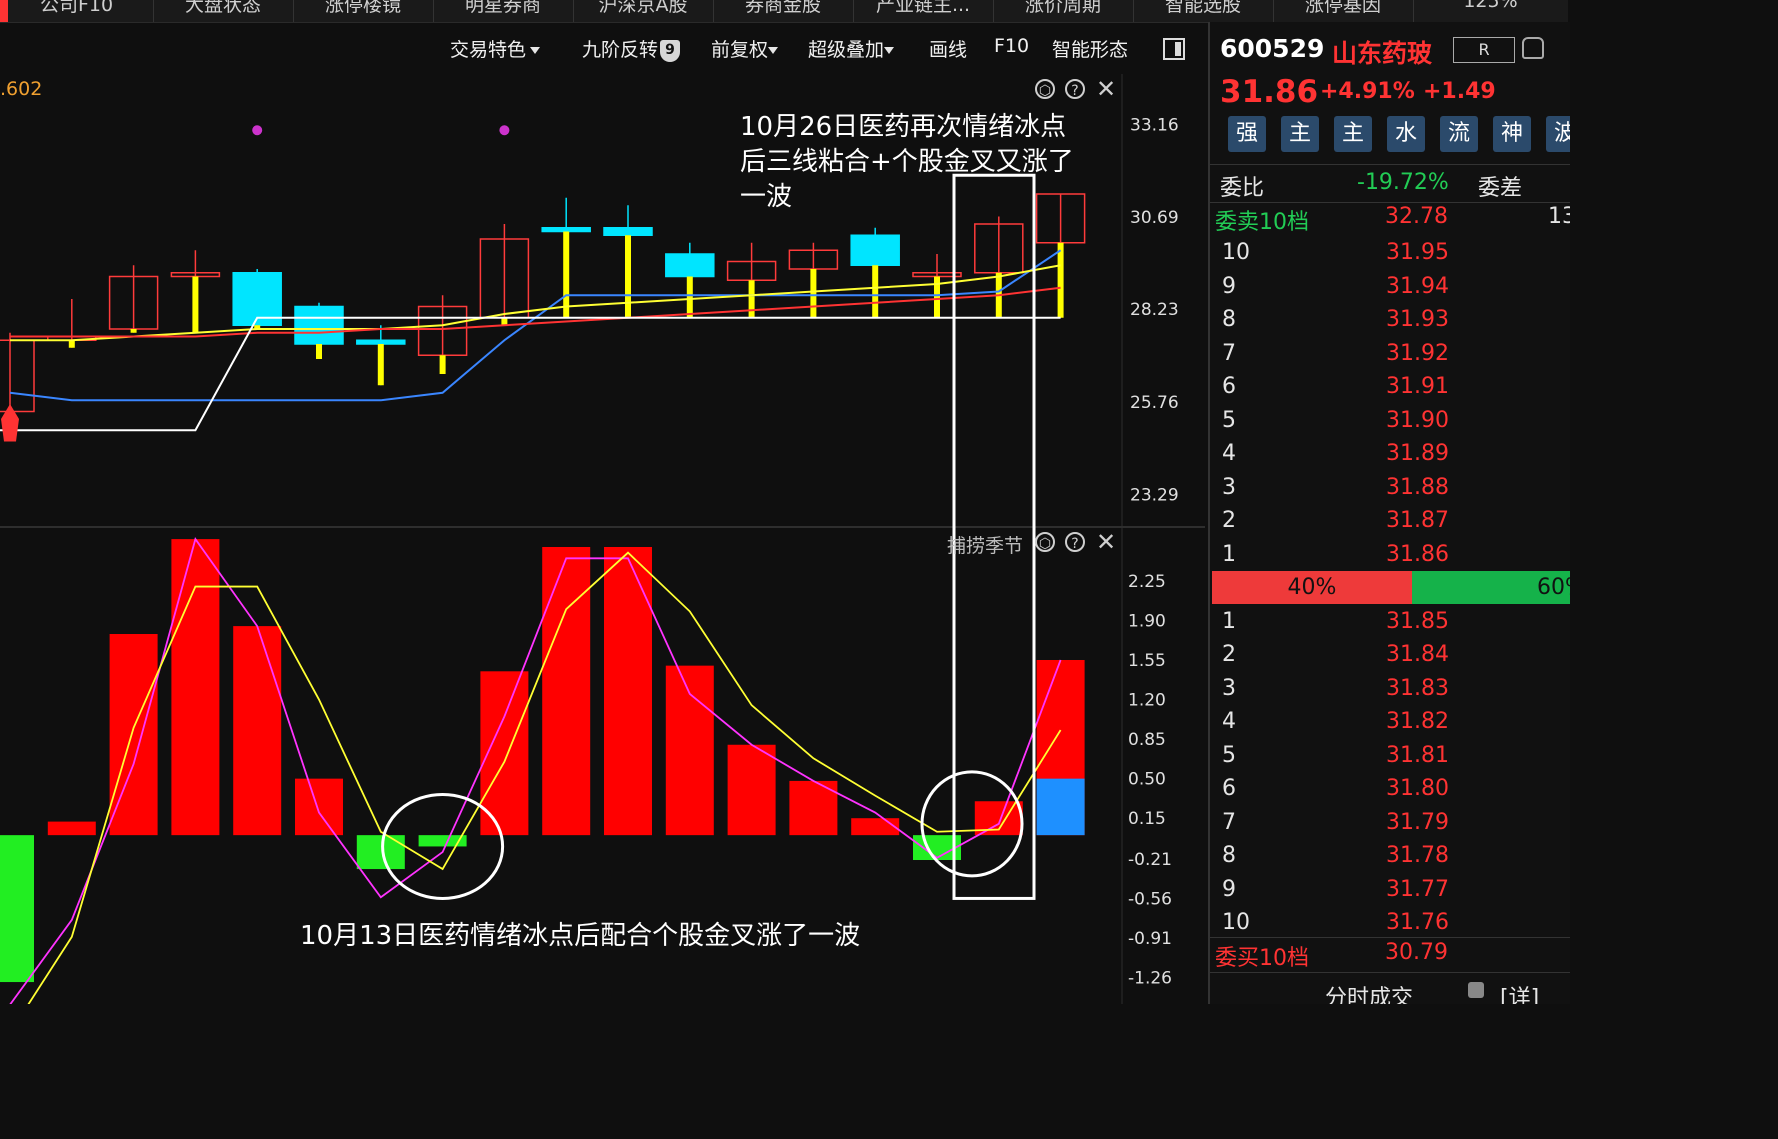 The width and height of the screenshot is (1778, 1139). I want to click on level-number: 3, so click(1229, 688).